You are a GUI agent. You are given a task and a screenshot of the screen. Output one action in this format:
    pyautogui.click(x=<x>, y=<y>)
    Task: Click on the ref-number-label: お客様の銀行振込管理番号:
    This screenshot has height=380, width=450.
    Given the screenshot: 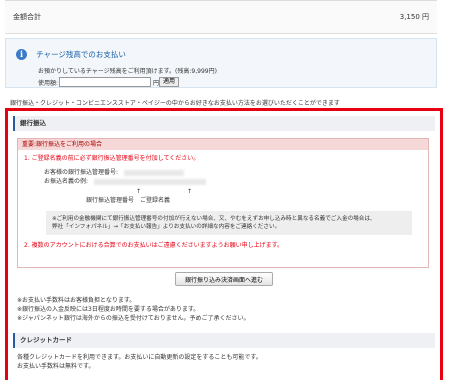 What is the action you would take?
    pyautogui.click(x=81, y=172)
    